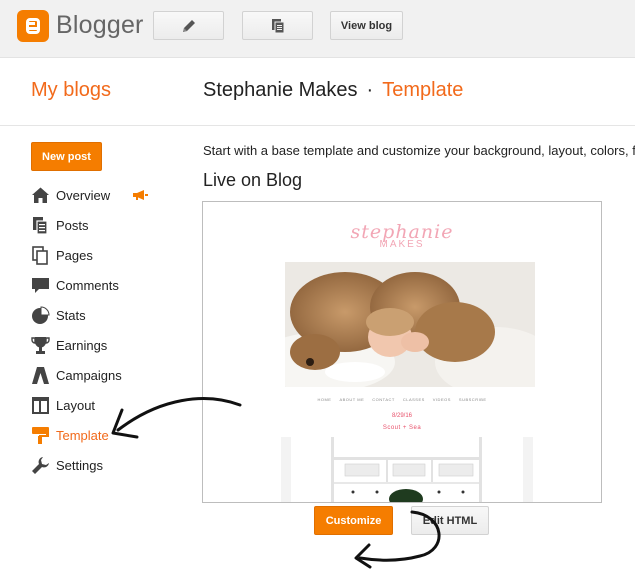 The width and height of the screenshot is (635, 578). What do you see at coordinates (280, 90) in the screenshot?
I see `blog-name: Stephanie Makes` at bounding box center [280, 90].